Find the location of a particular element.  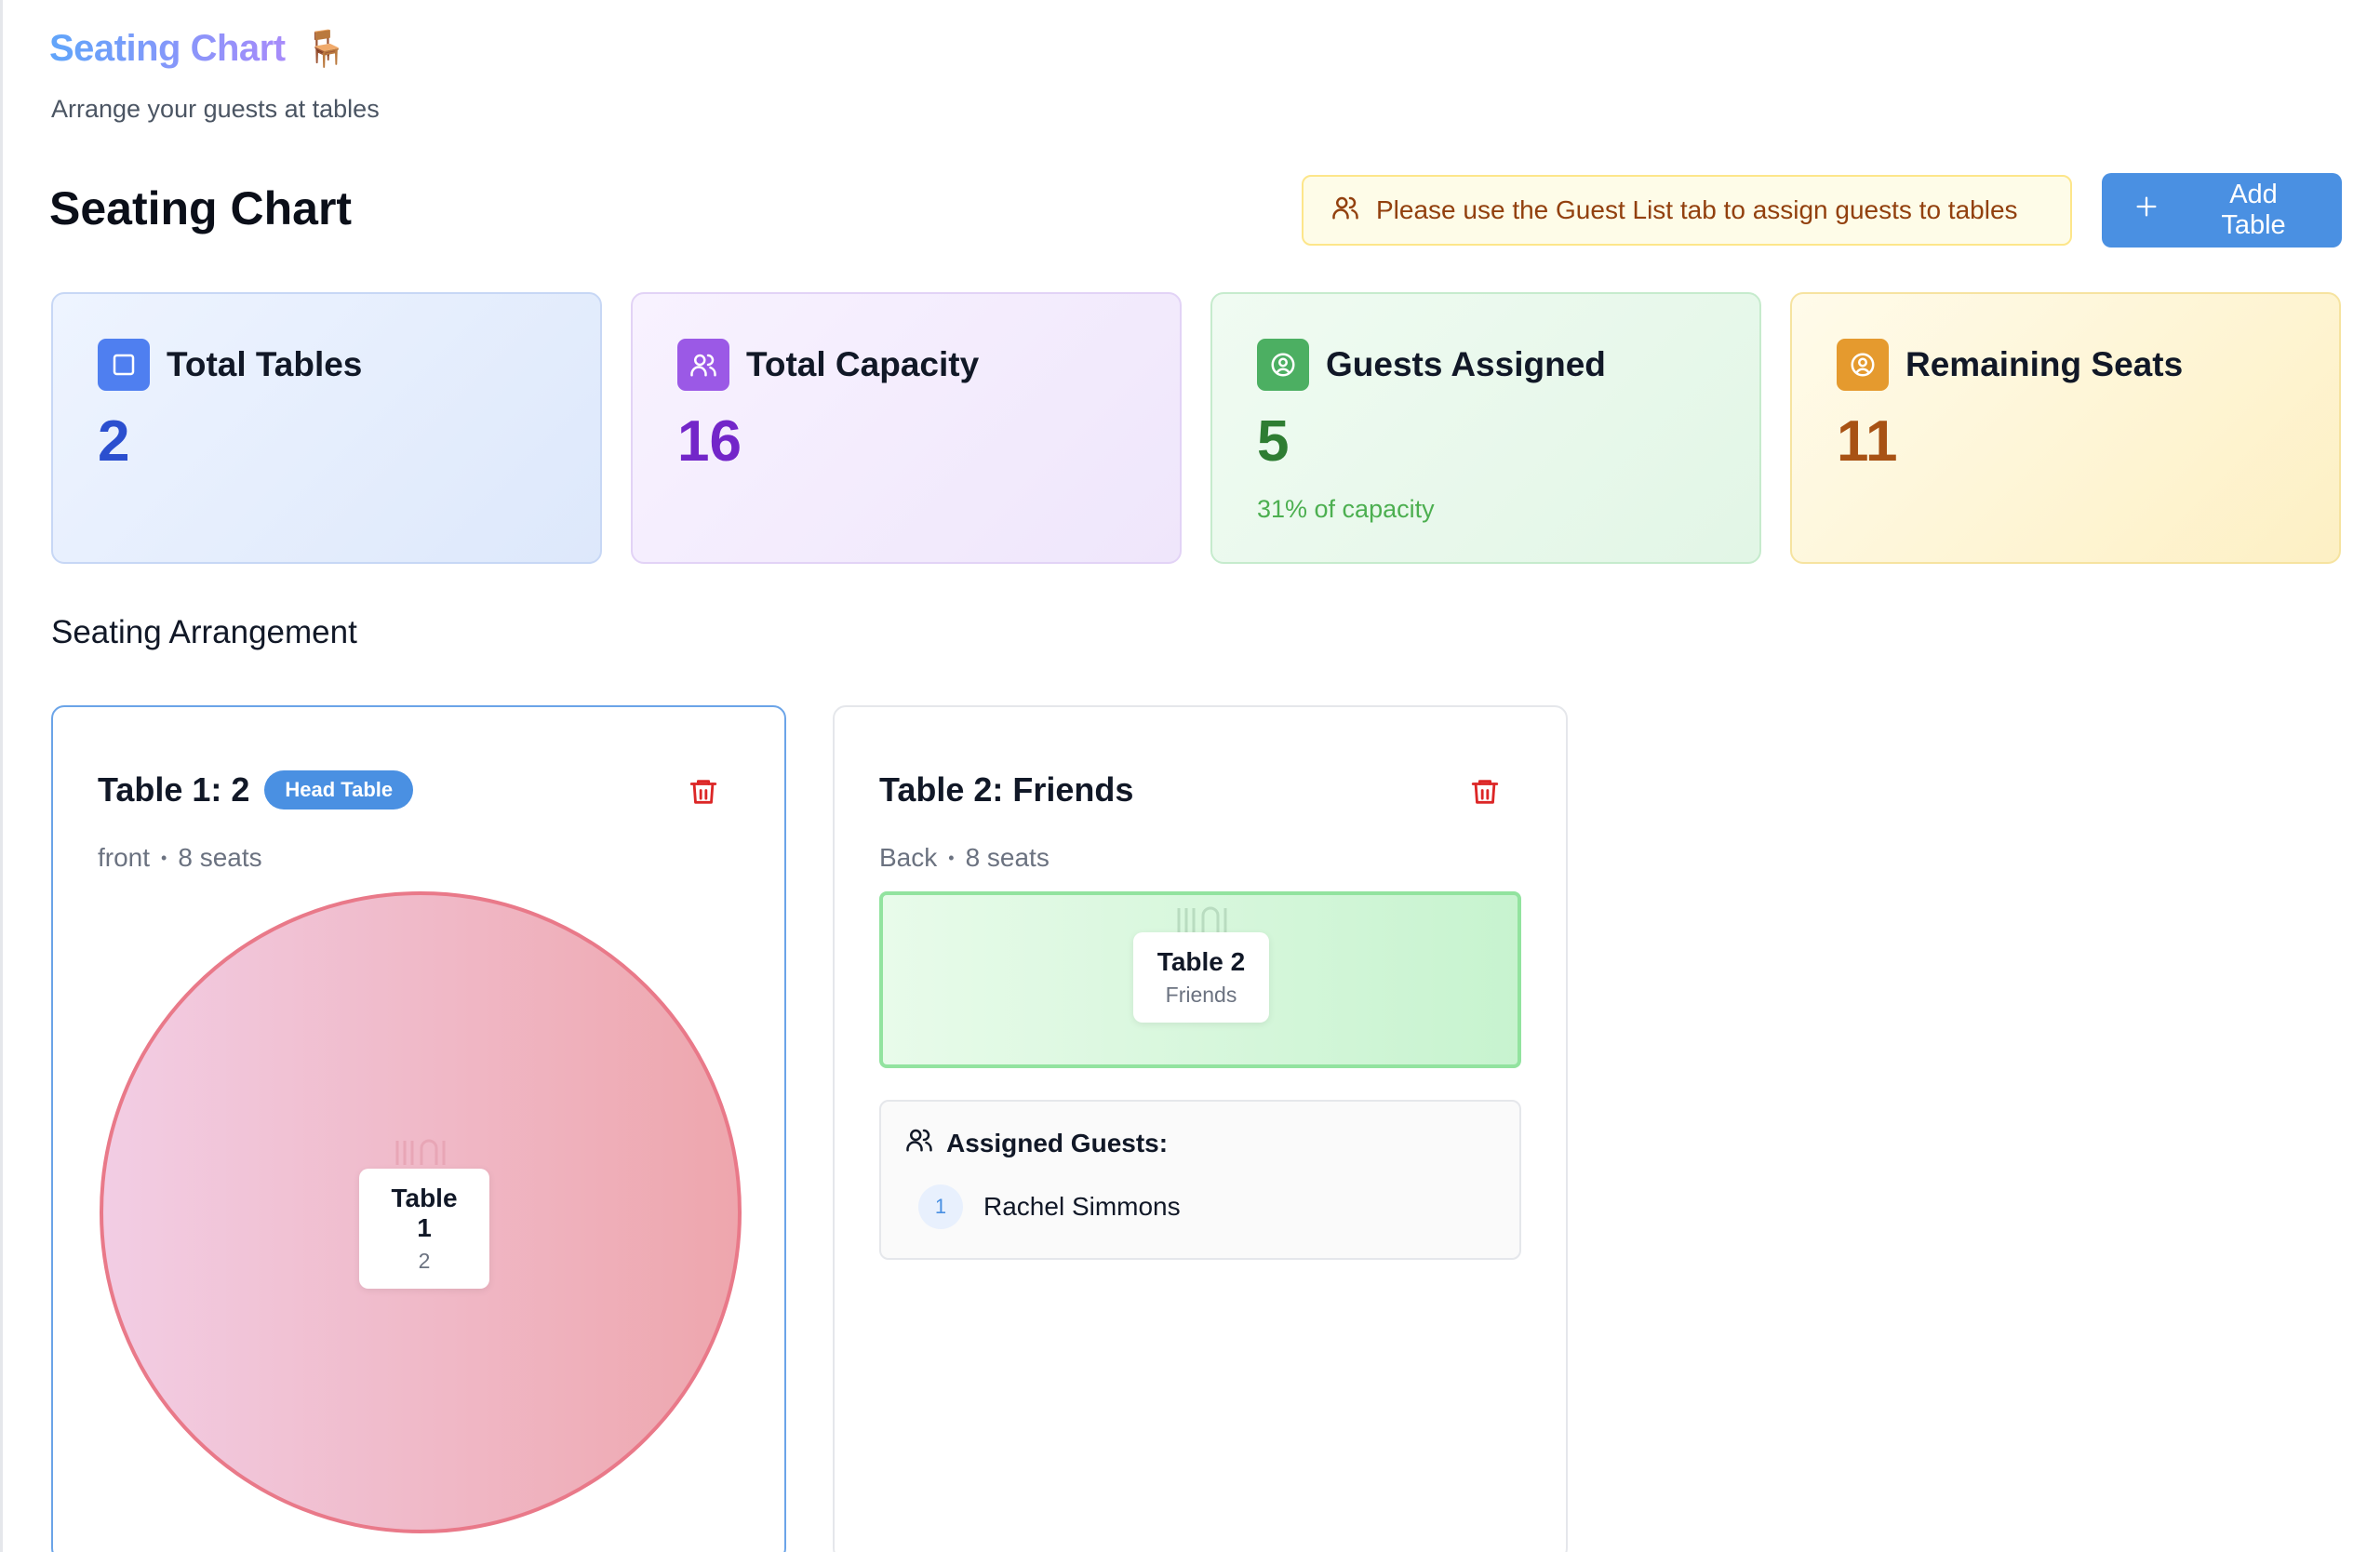

table-location: Back is located at coordinates (908, 857).